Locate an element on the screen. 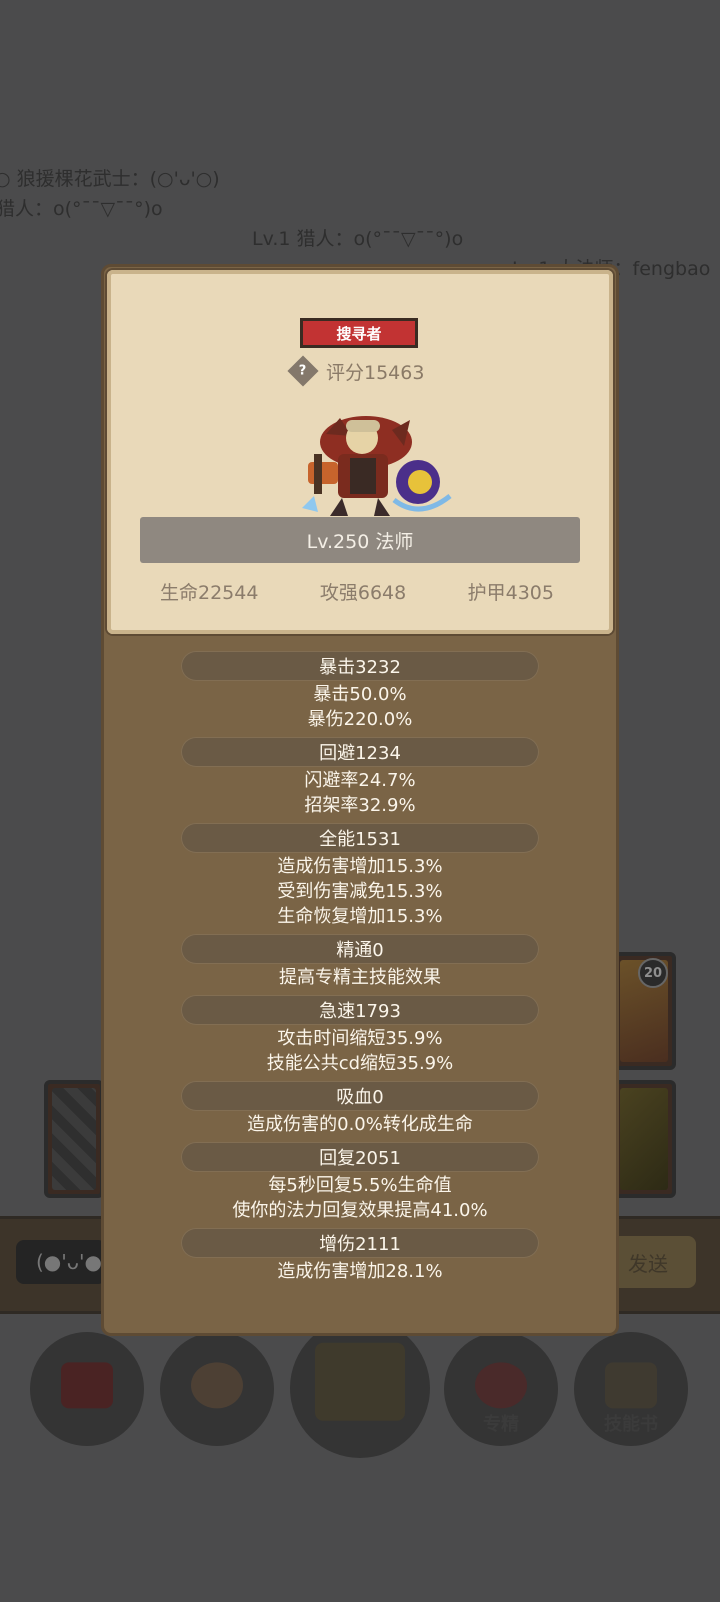  main-stats-row: 生命22544 攻强6648 护甲4305 is located at coordinates (360, 593).